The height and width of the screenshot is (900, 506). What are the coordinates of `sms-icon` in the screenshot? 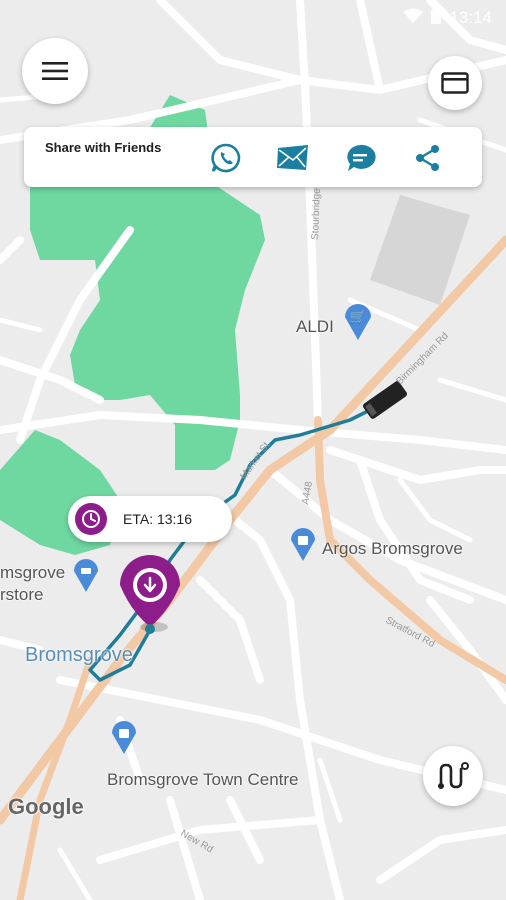 It's located at (361, 157).